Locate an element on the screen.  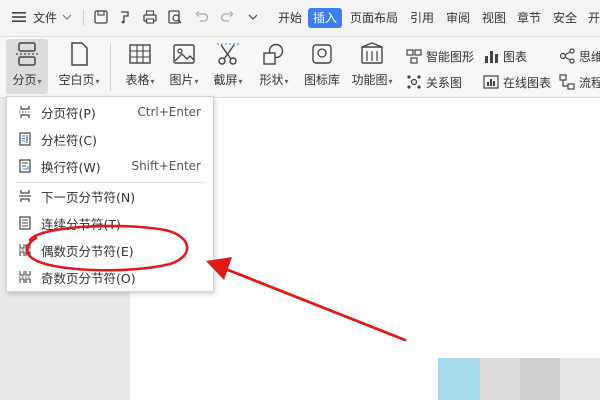
shape-button: 形状▾ is located at coordinates (274, 66).